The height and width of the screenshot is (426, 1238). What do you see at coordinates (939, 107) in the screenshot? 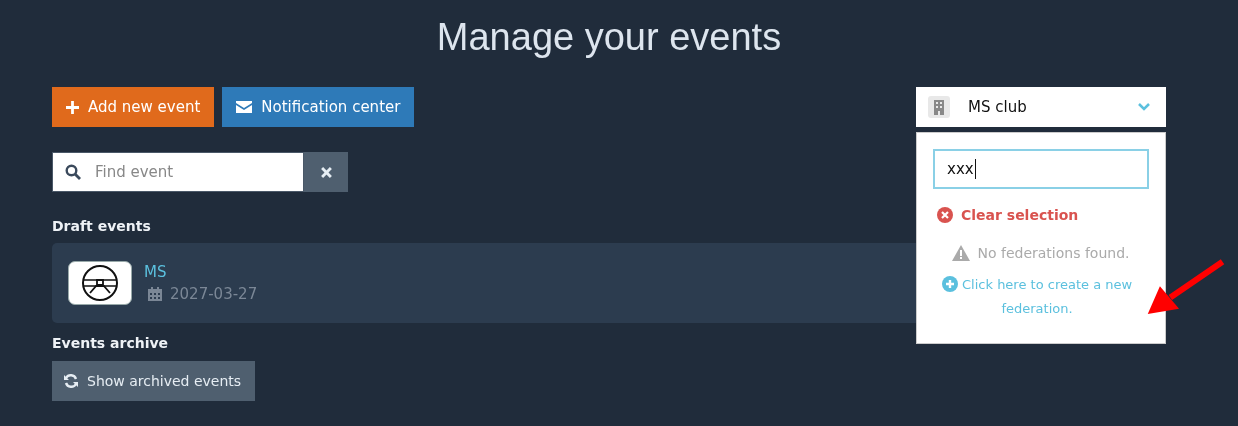
I see `building-icon` at bounding box center [939, 107].